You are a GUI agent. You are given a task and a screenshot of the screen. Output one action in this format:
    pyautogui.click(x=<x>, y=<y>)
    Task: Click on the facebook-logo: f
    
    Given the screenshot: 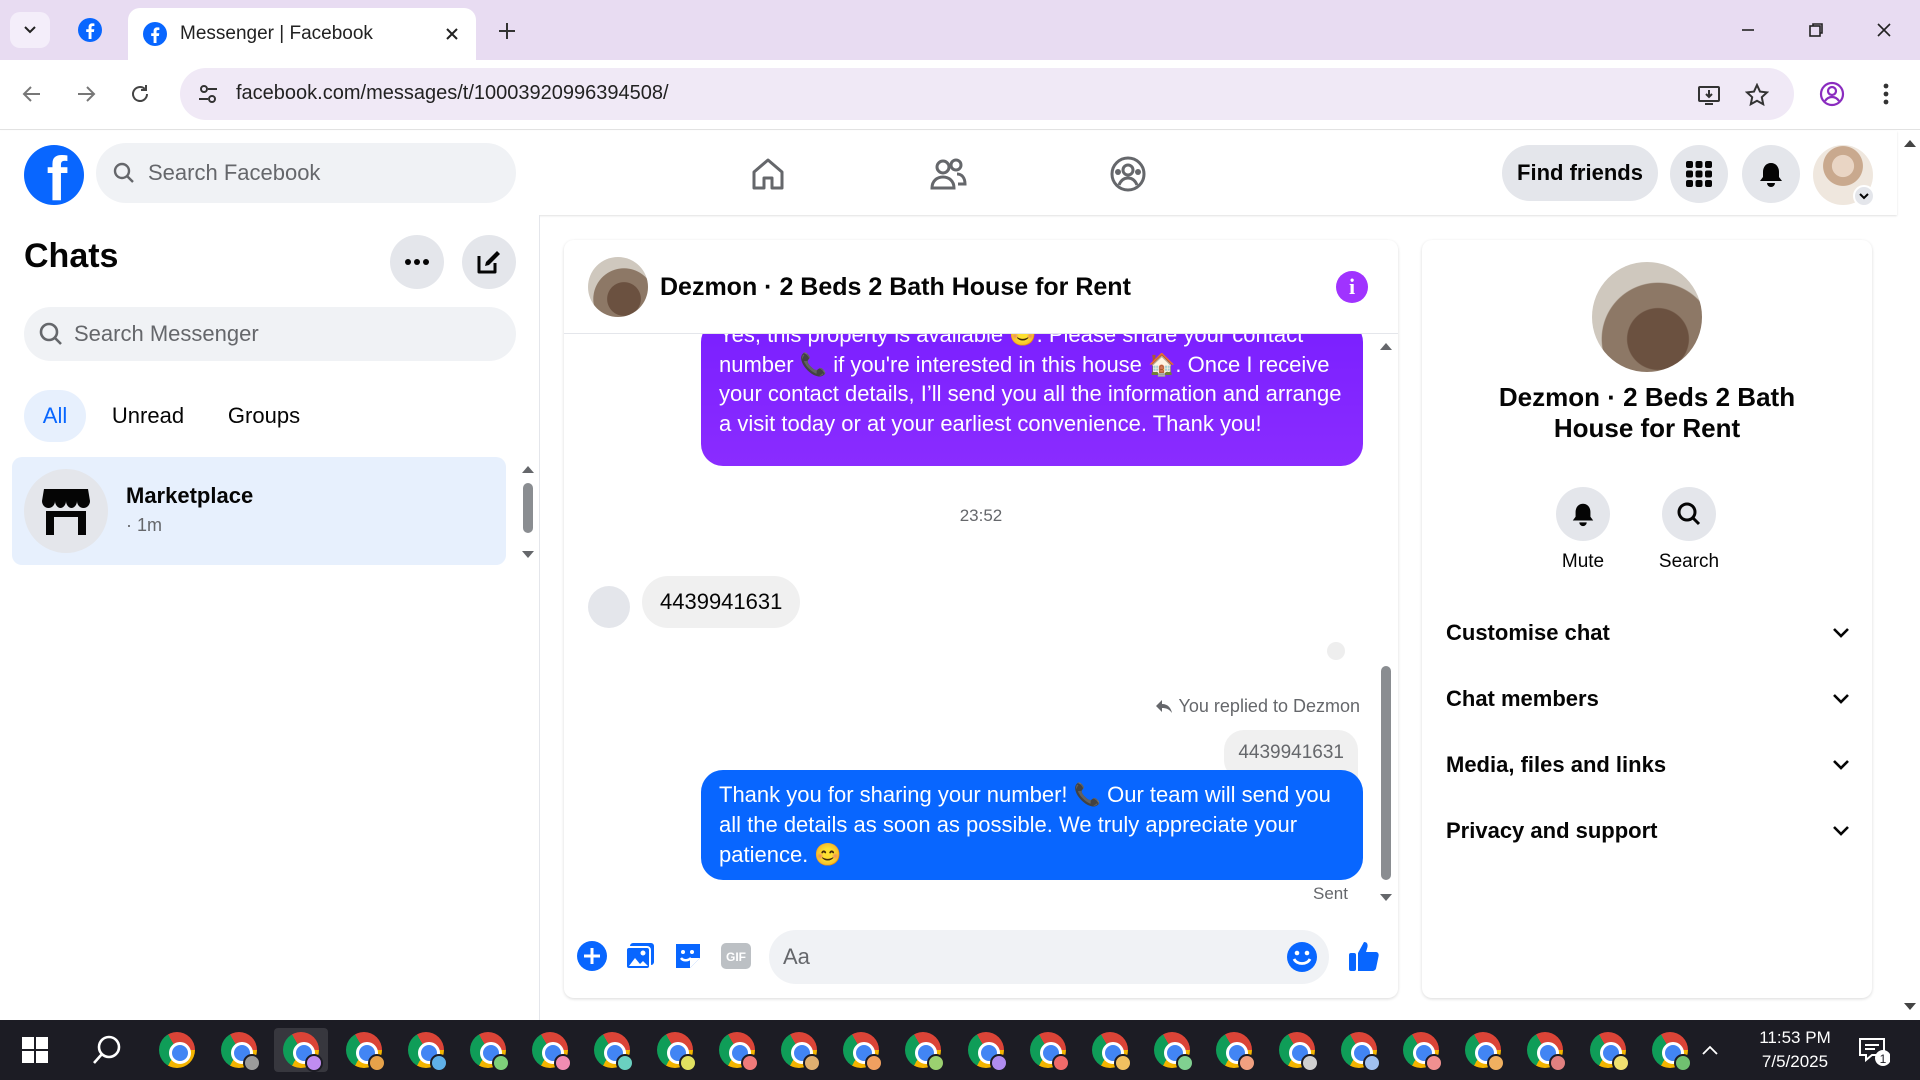 What is the action you would take?
    pyautogui.click(x=54, y=175)
    